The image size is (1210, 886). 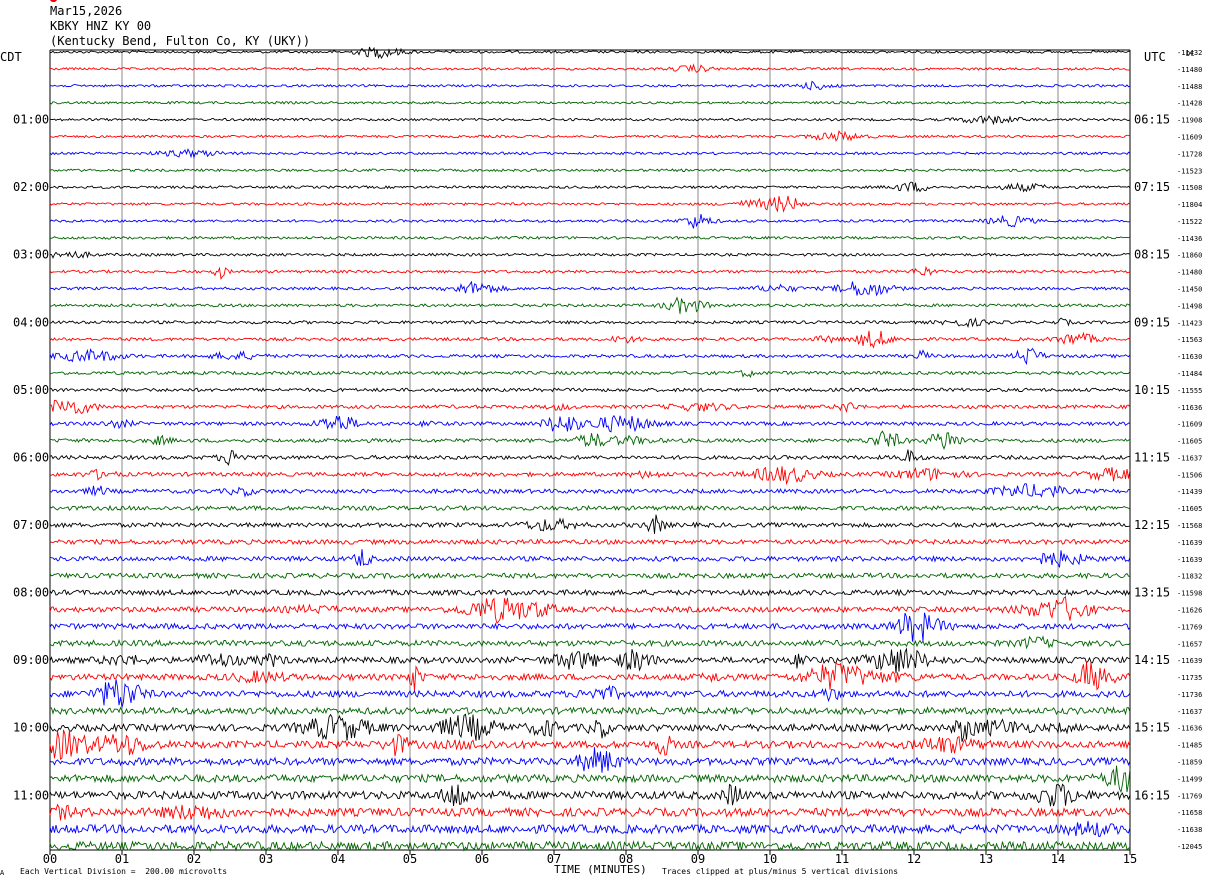 What do you see at coordinates (1189, 492) in the screenshot?
I see `dc-offset-label: -11439` at bounding box center [1189, 492].